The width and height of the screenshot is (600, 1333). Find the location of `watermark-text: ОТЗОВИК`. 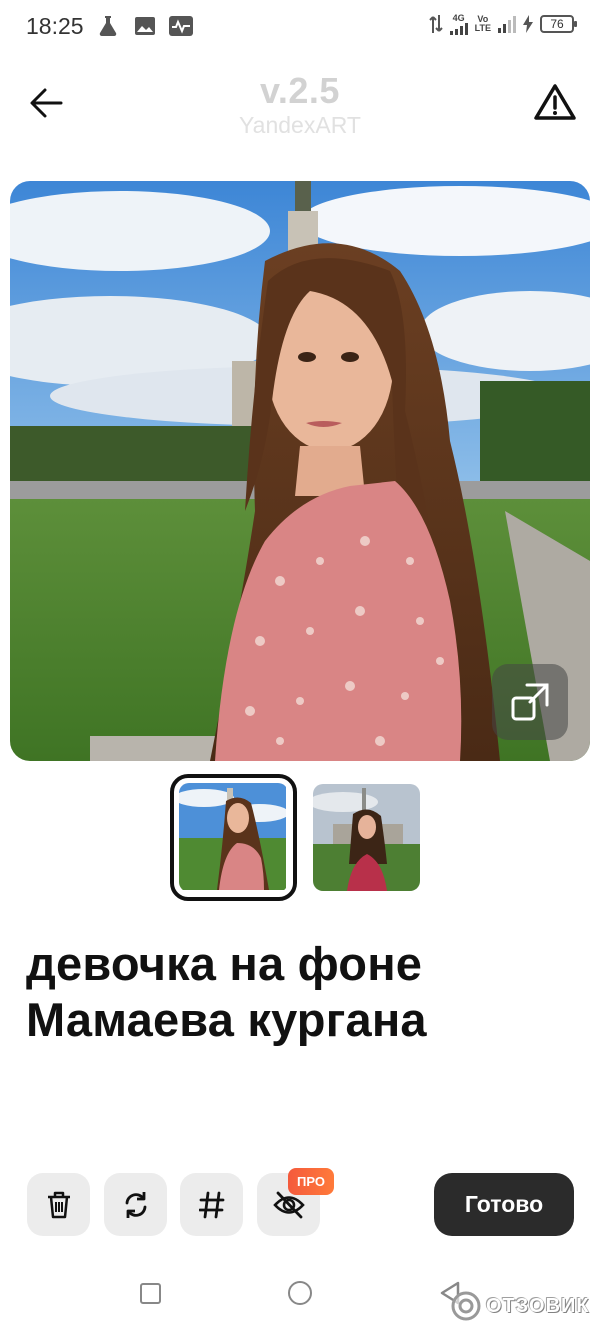

watermark-text: ОТЗОВИК is located at coordinates (538, 1305).